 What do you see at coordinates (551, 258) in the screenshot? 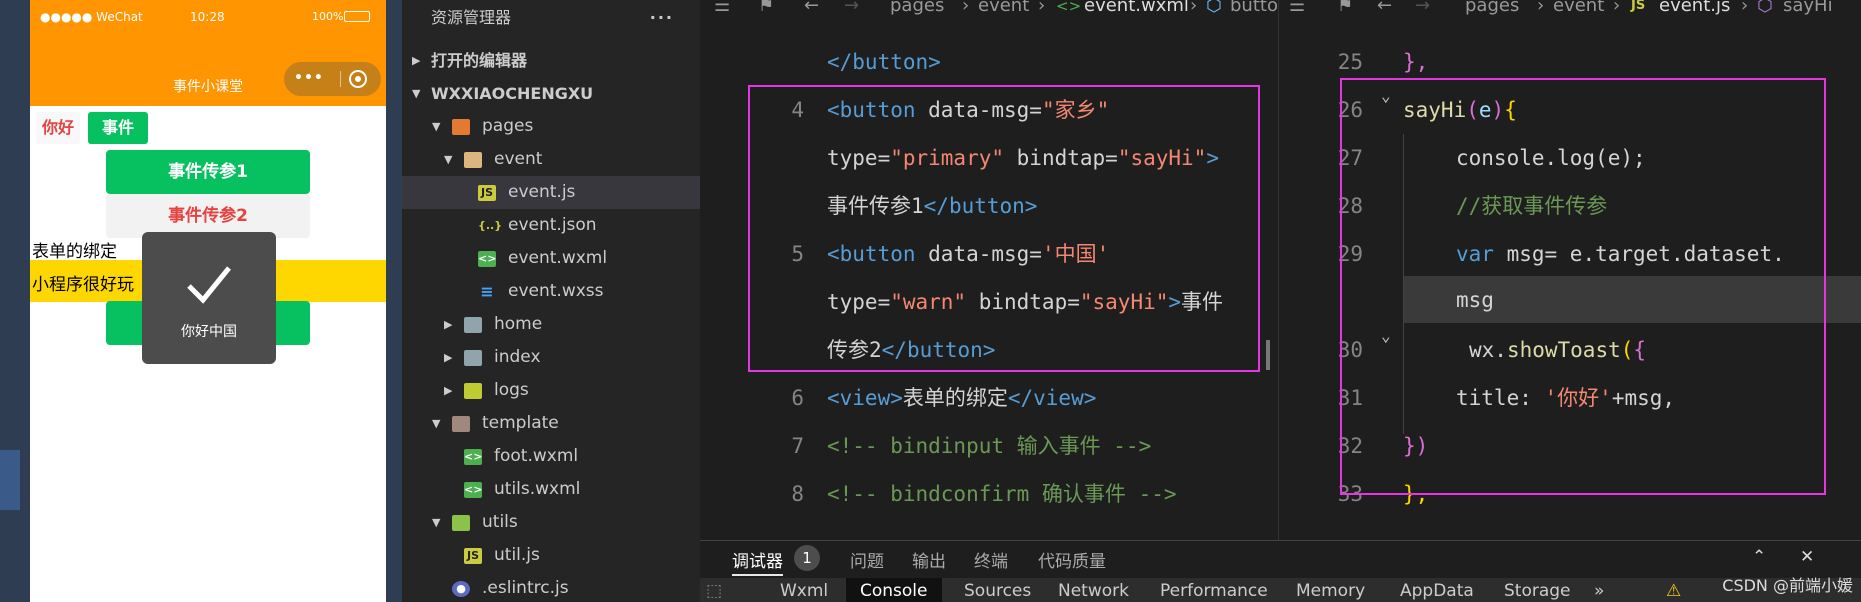
I see `tree-item-event-wxml: <> event.wxml` at bounding box center [551, 258].